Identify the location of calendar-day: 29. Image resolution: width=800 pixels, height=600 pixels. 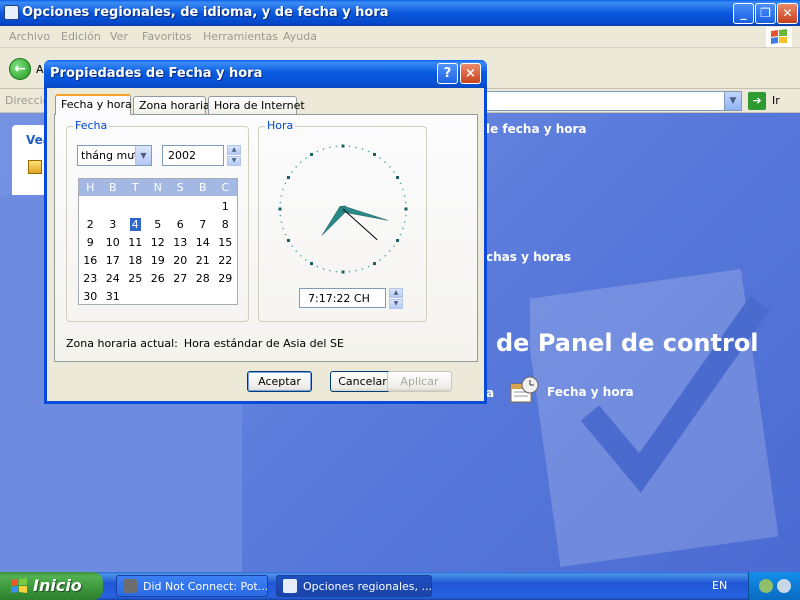
(225, 278).